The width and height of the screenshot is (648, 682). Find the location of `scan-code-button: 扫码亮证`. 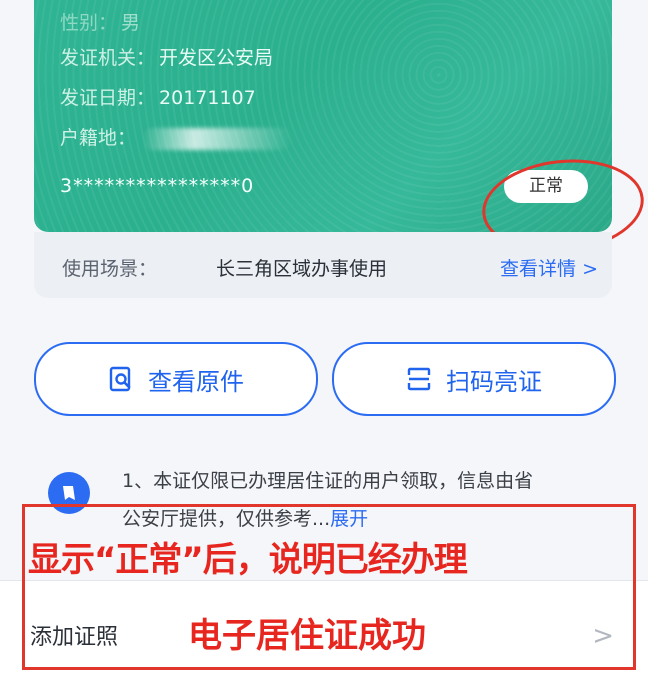

scan-code-button: 扫码亮证 is located at coordinates (474, 379).